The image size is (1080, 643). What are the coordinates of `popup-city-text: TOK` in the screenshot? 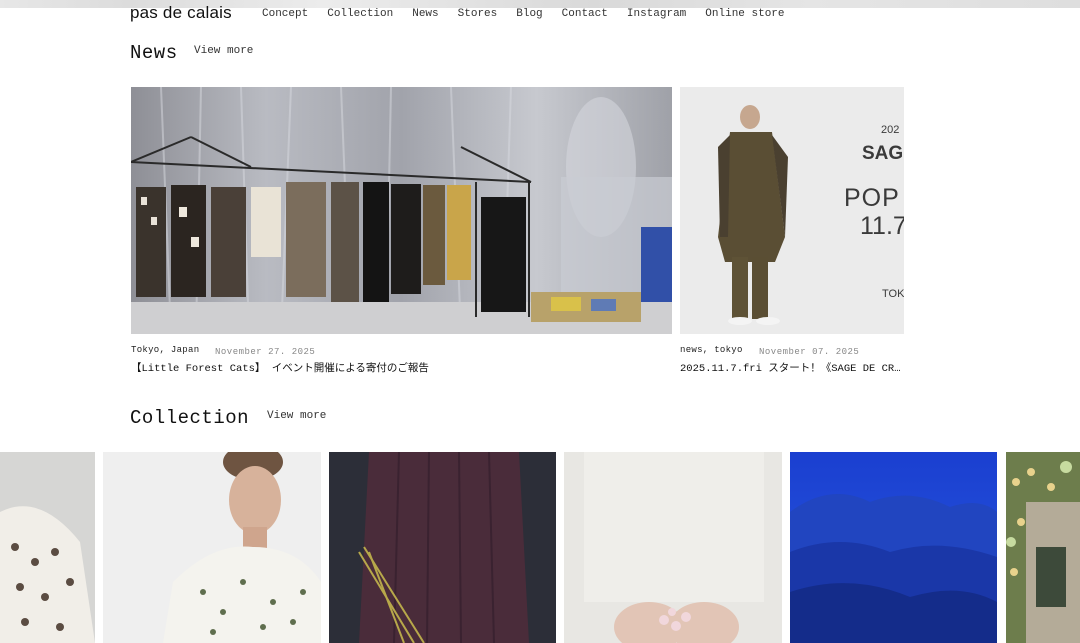 It's located at (893, 294).